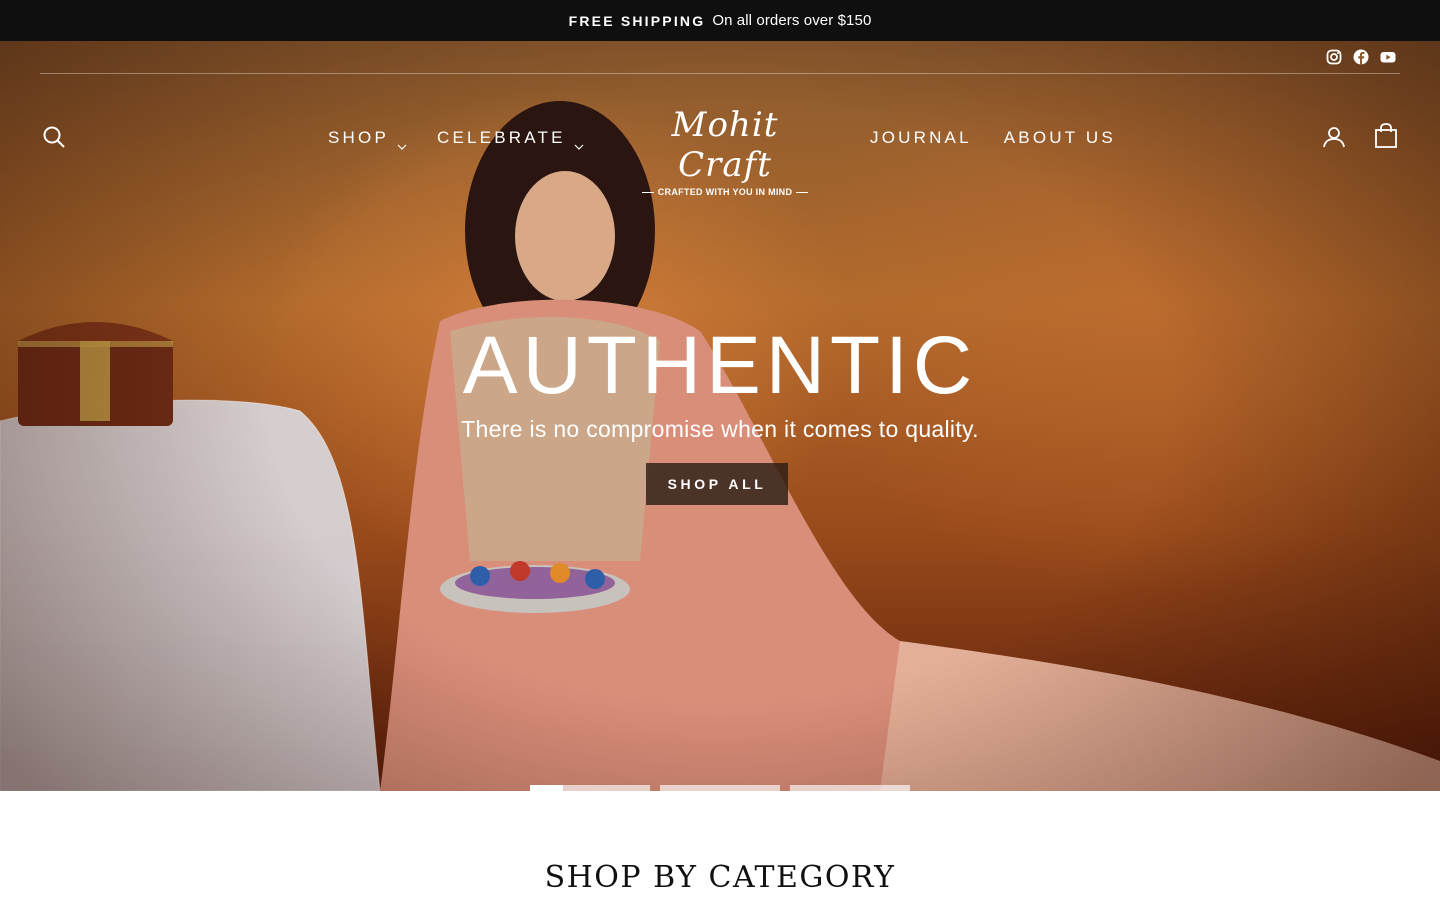  Describe the element at coordinates (725, 145) in the screenshot. I see `logo-name: Mohit Craft` at that location.